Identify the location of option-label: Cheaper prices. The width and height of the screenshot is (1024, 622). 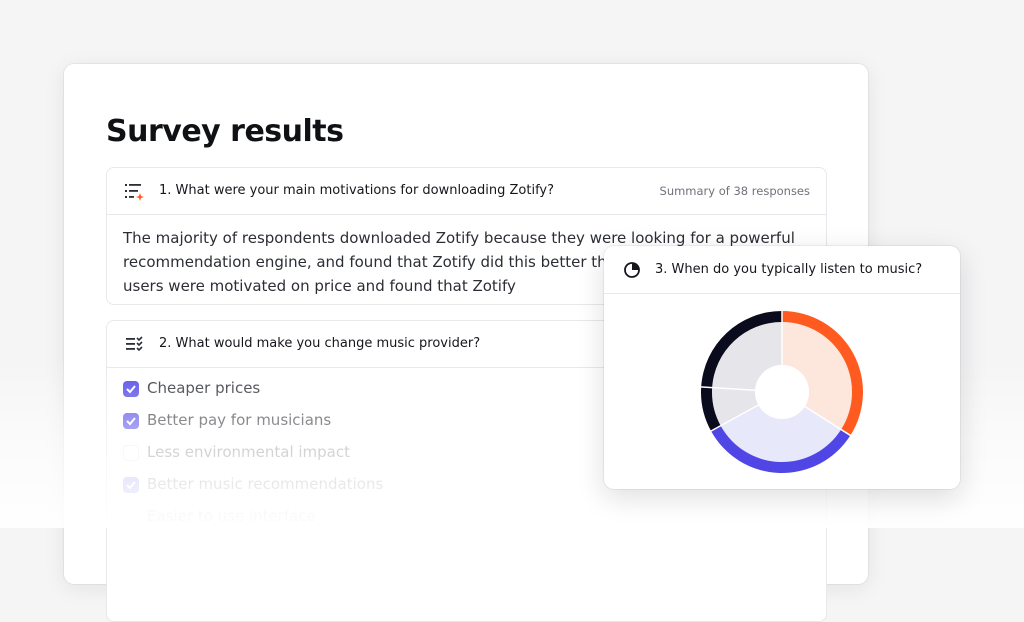
(204, 388).